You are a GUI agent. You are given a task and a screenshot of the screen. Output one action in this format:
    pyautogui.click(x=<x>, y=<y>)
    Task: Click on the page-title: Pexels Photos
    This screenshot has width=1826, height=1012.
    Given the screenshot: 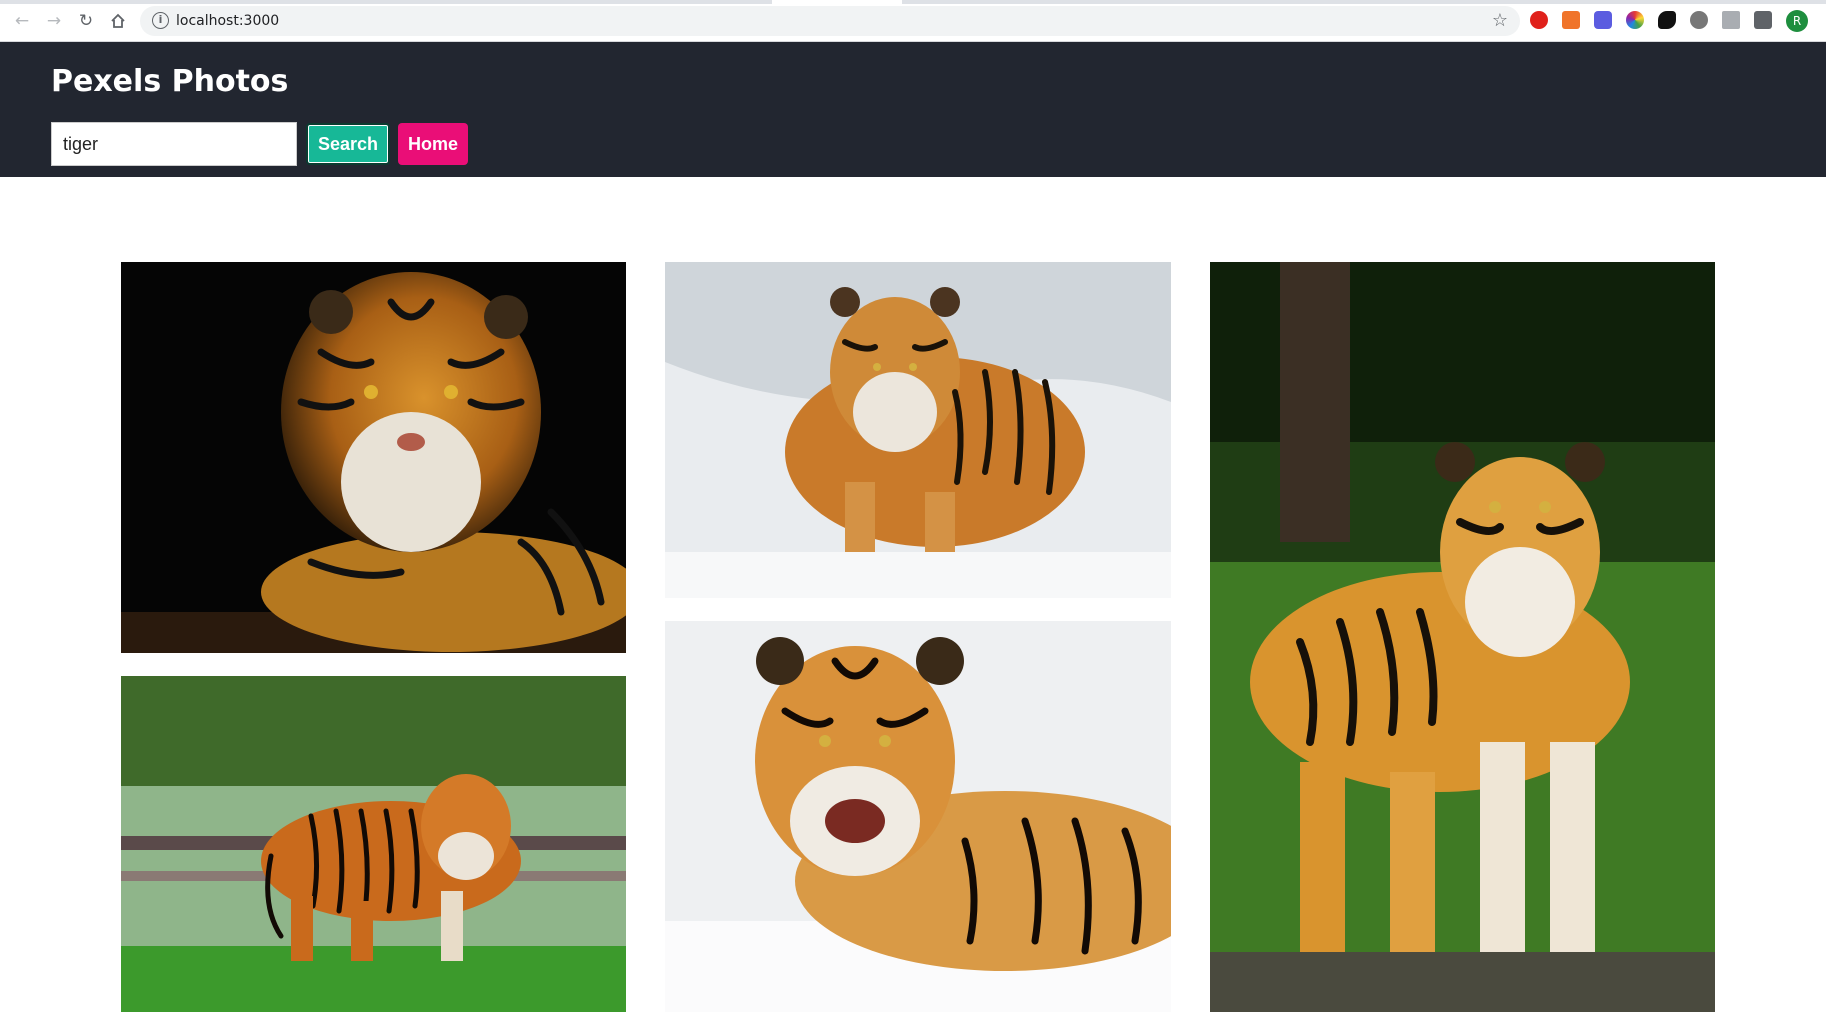 What is the action you would take?
    pyautogui.click(x=170, y=81)
    